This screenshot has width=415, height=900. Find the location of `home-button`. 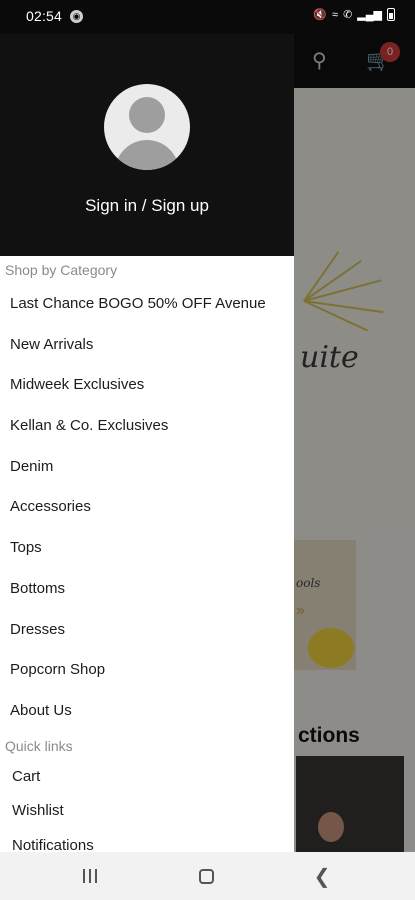

home-button is located at coordinates (206, 876).